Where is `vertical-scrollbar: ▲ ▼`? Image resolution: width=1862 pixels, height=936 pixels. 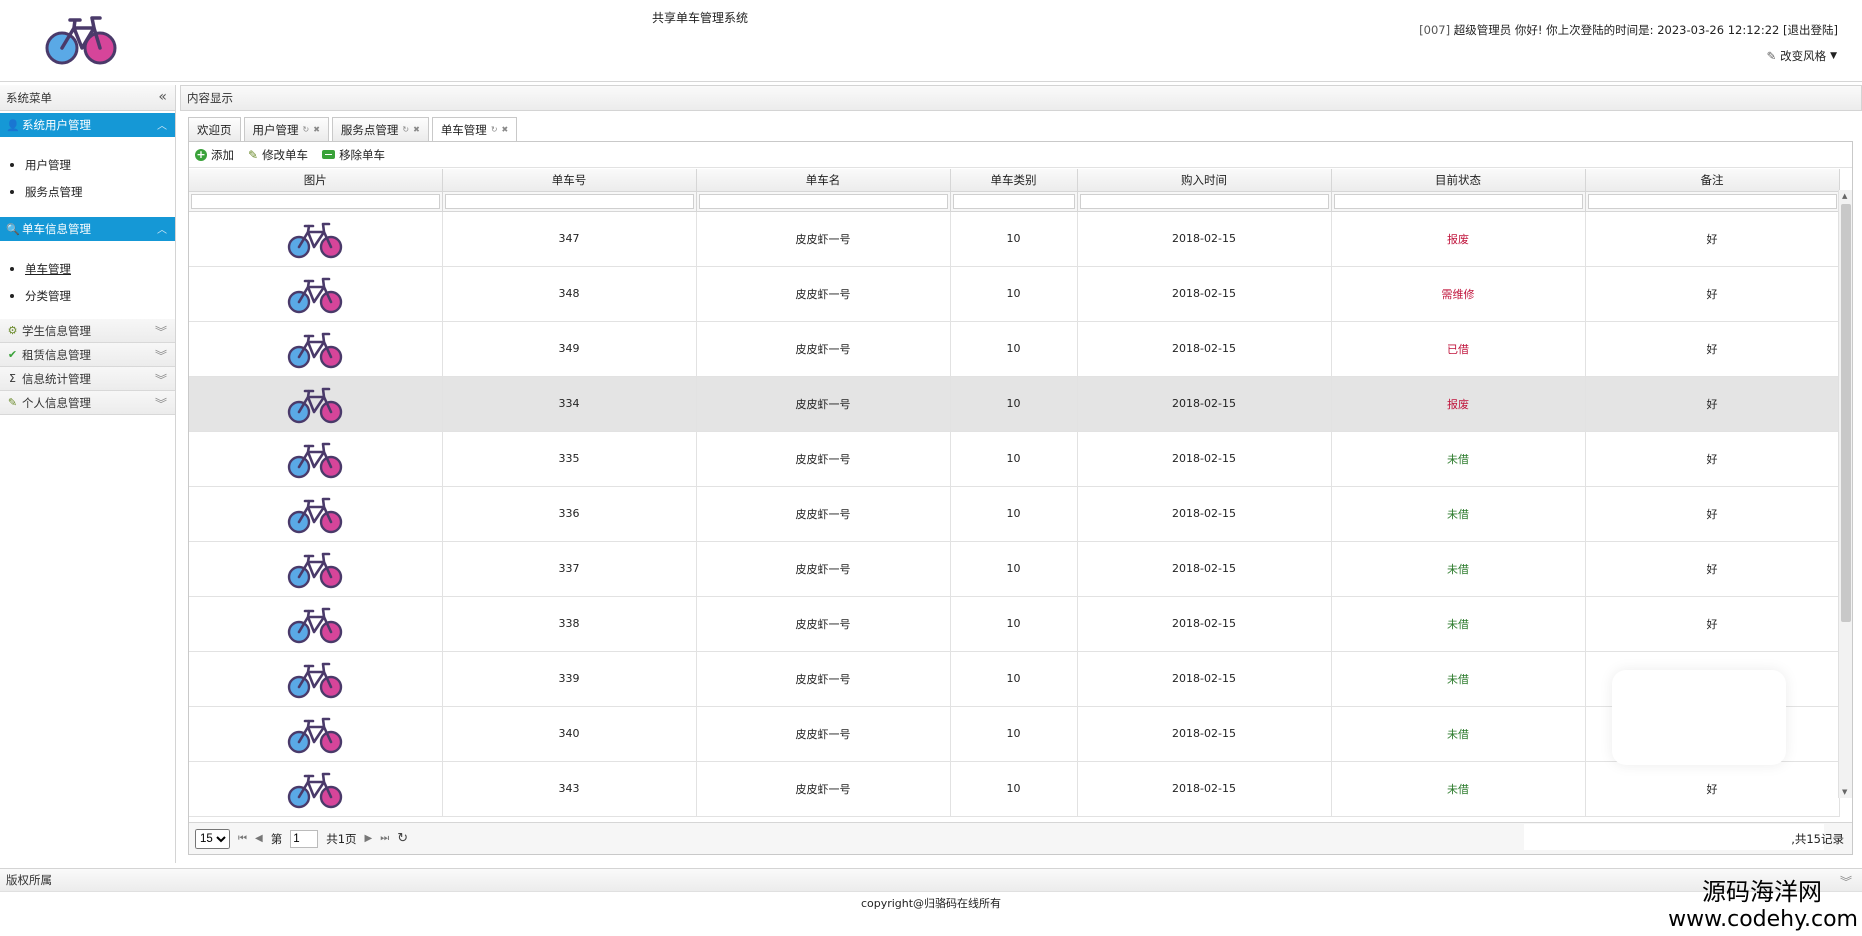 vertical-scrollbar: ▲ ▼ is located at coordinates (1845, 494).